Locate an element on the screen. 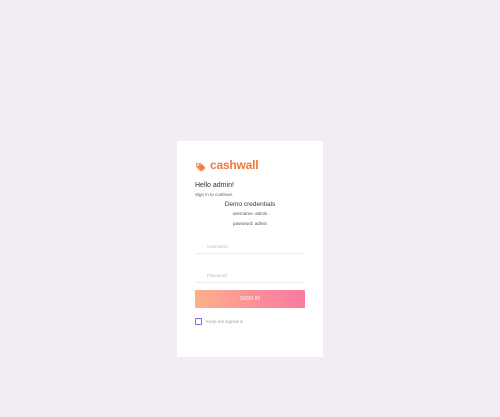 The height and width of the screenshot is (417, 500). signin-button: SIGN IN is located at coordinates (250, 299).